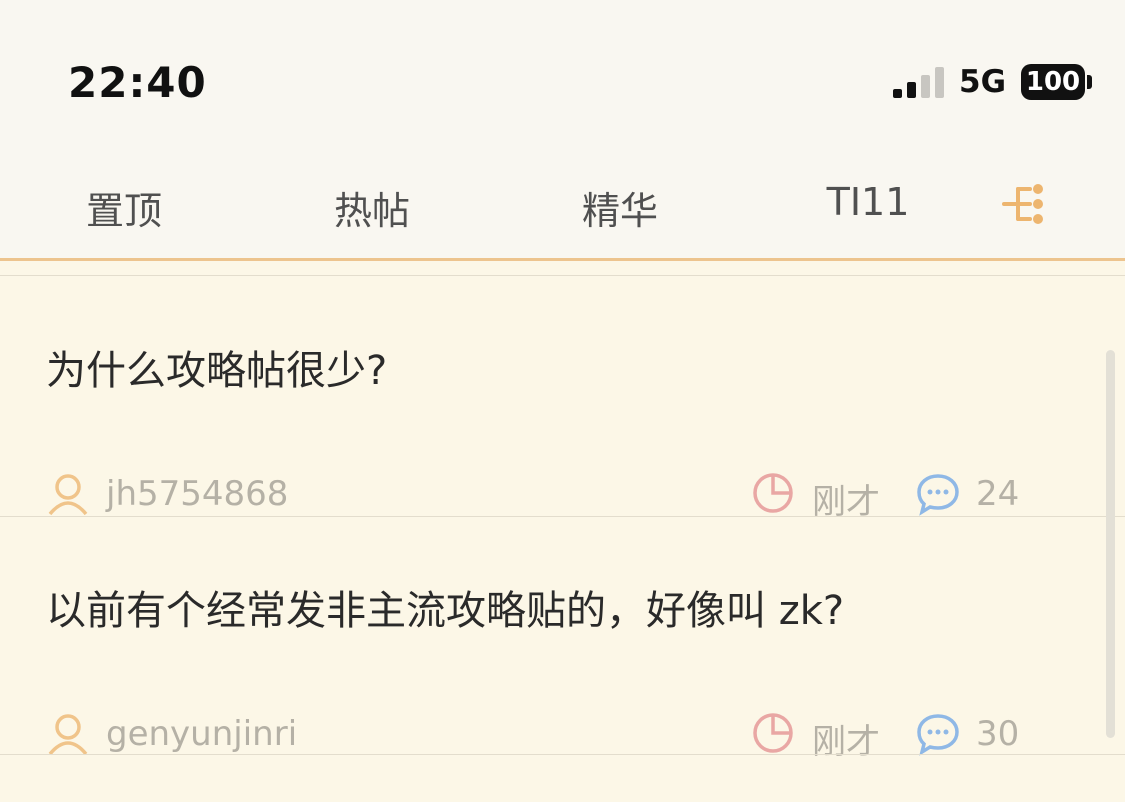 Image resolution: width=1125 pixels, height=802 pixels. I want to click on post-time: 刚才, so click(846, 742).